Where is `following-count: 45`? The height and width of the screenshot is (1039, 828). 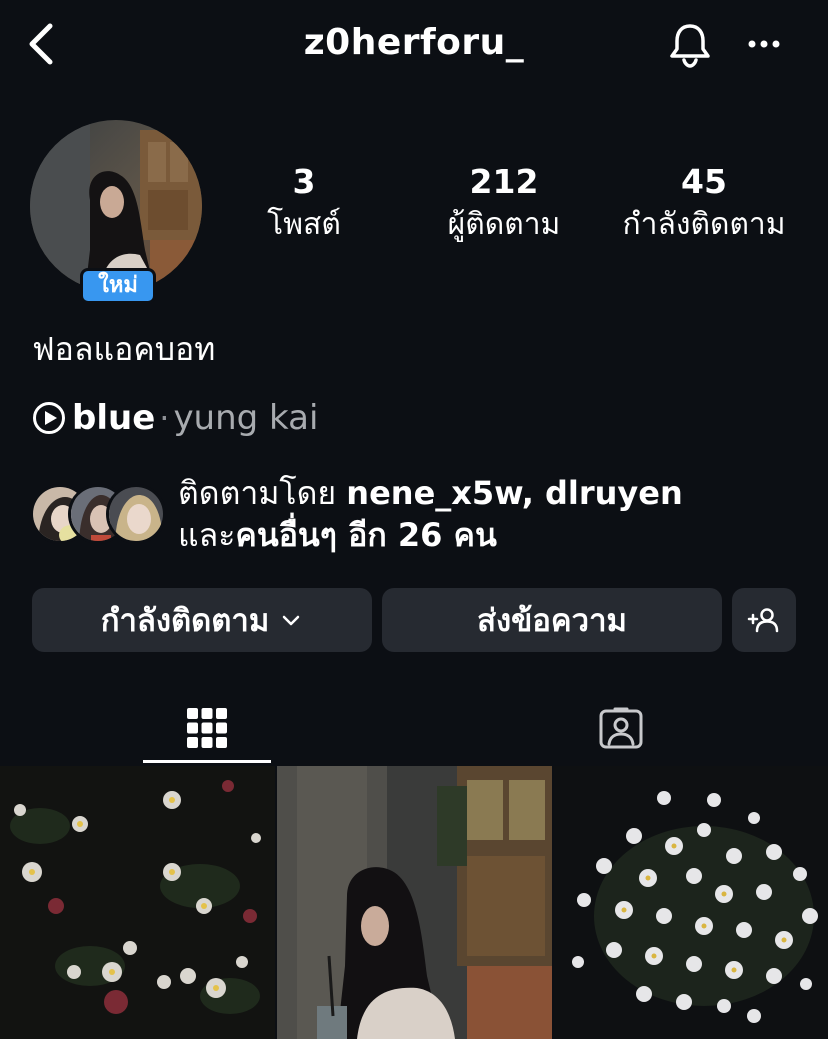
following-count: 45 is located at coordinates (704, 181).